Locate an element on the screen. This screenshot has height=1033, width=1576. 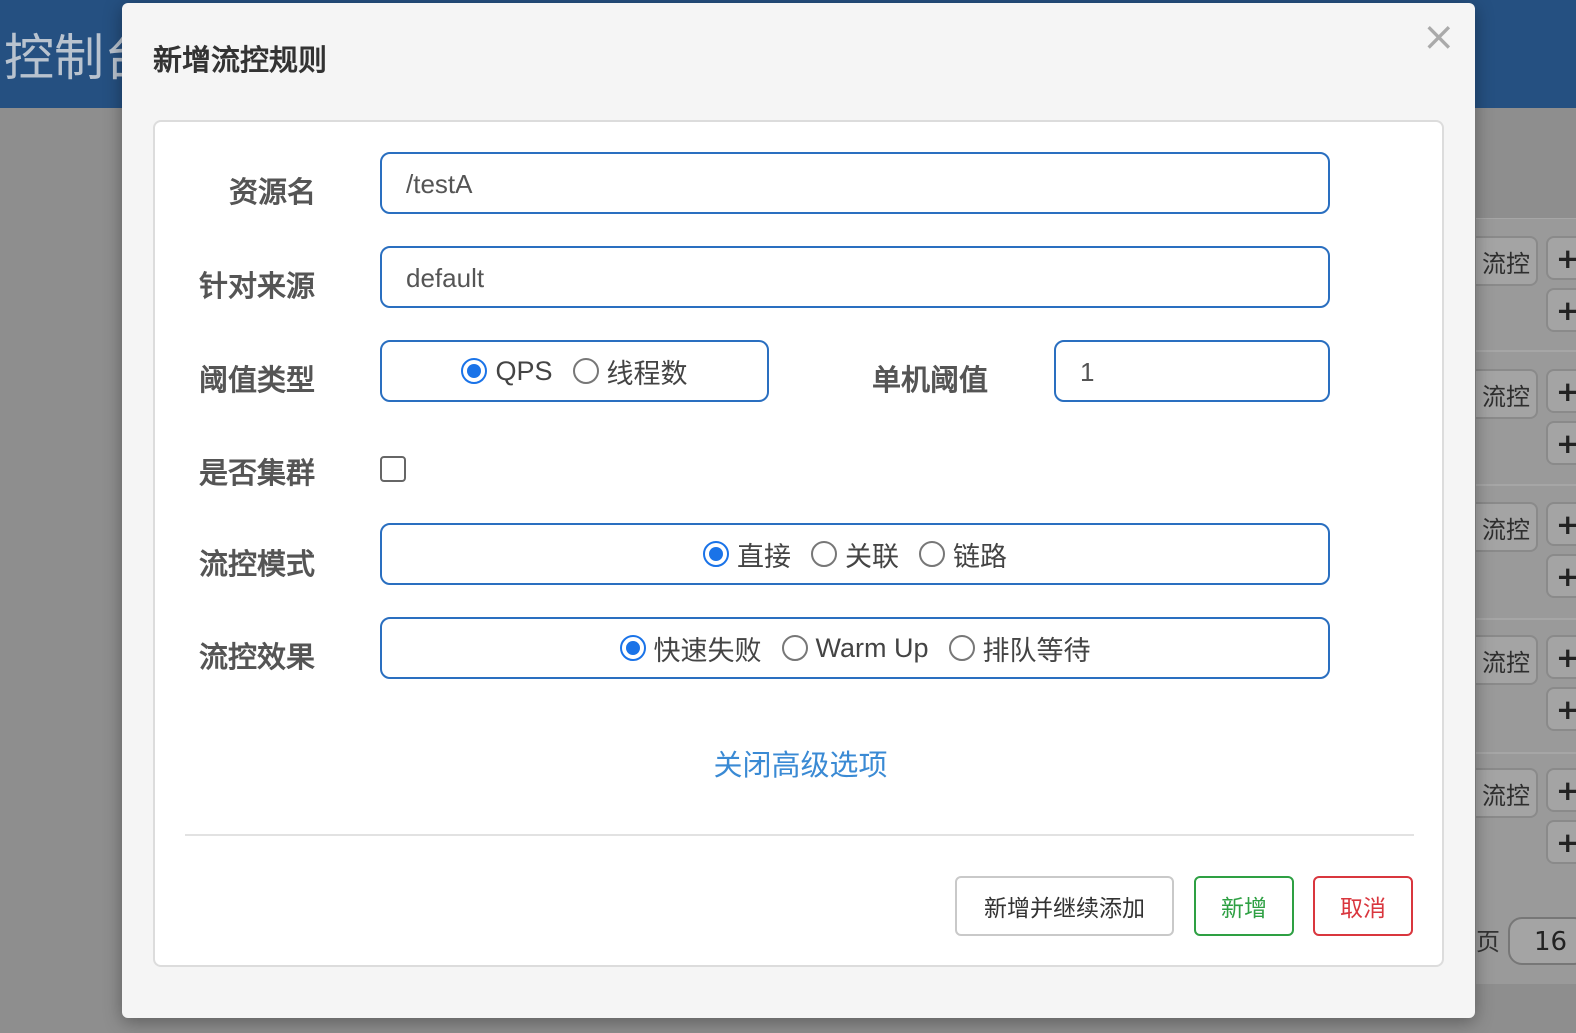
flow-effect-group: 快速失败 Warm Up 排队等待 is located at coordinates (855, 648).